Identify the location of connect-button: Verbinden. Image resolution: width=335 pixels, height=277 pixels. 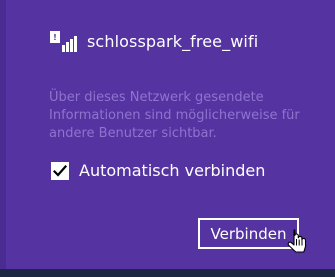
(248, 233).